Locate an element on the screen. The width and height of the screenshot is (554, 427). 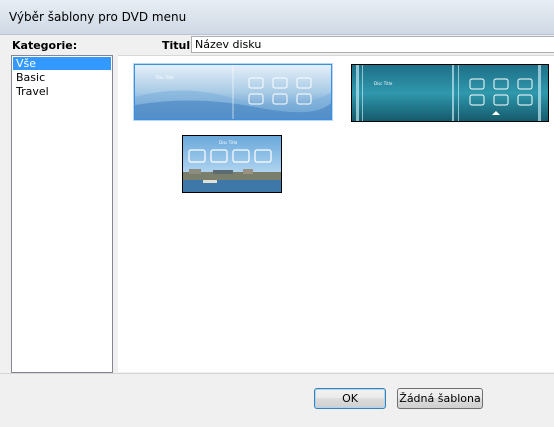
template-teal-preview: Disc Title is located at coordinates (450, 93).